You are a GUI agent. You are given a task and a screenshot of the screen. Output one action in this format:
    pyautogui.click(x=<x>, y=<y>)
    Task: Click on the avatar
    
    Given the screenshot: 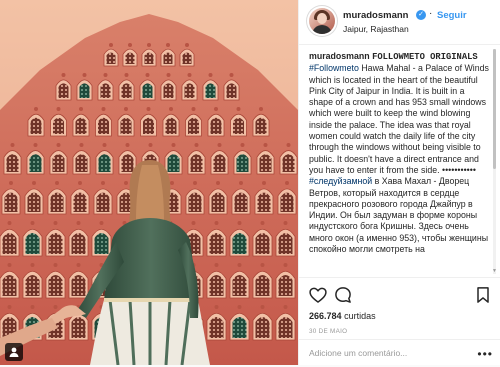 What is the action you would take?
    pyautogui.click(x=322, y=21)
    